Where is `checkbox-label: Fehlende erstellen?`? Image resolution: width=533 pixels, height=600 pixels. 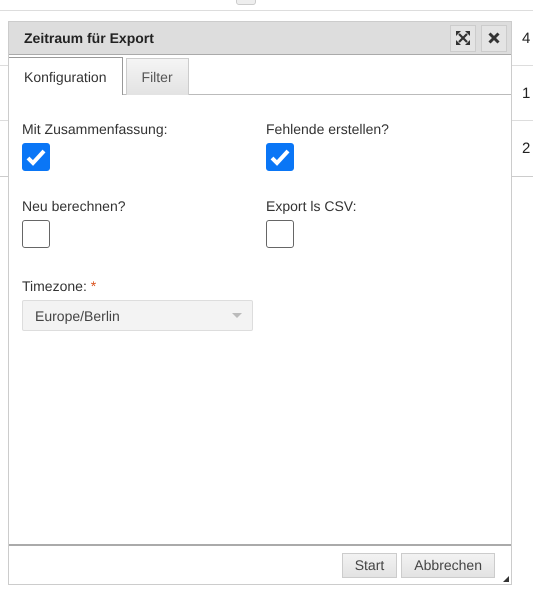 checkbox-label: Fehlende erstellen? is located at coordinates (328, 129).